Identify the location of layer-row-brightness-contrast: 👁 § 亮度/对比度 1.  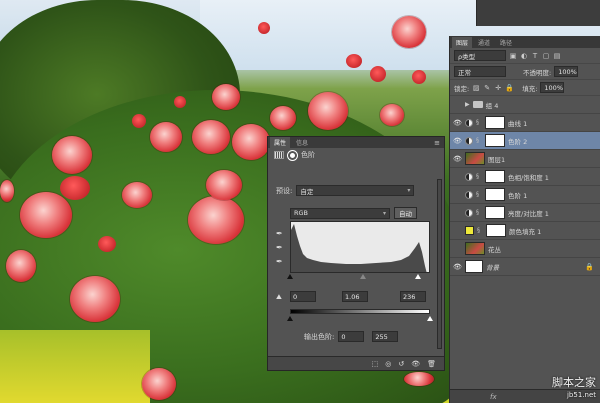
(525, 213).